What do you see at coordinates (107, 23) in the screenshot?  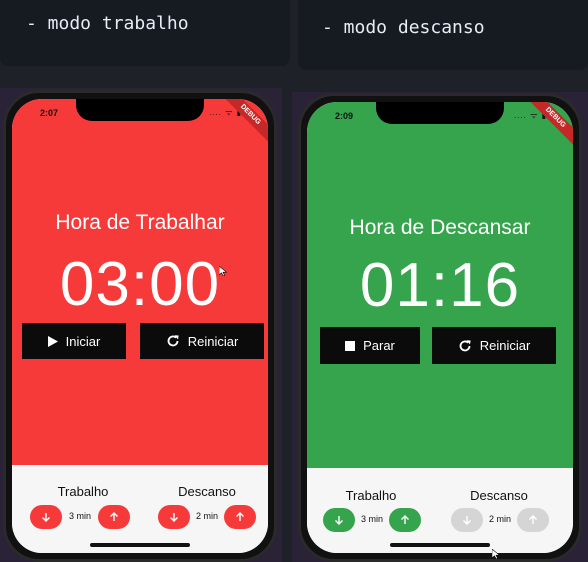 I see `caption-text: - modo trabalho` at bounding box center [107, 23].